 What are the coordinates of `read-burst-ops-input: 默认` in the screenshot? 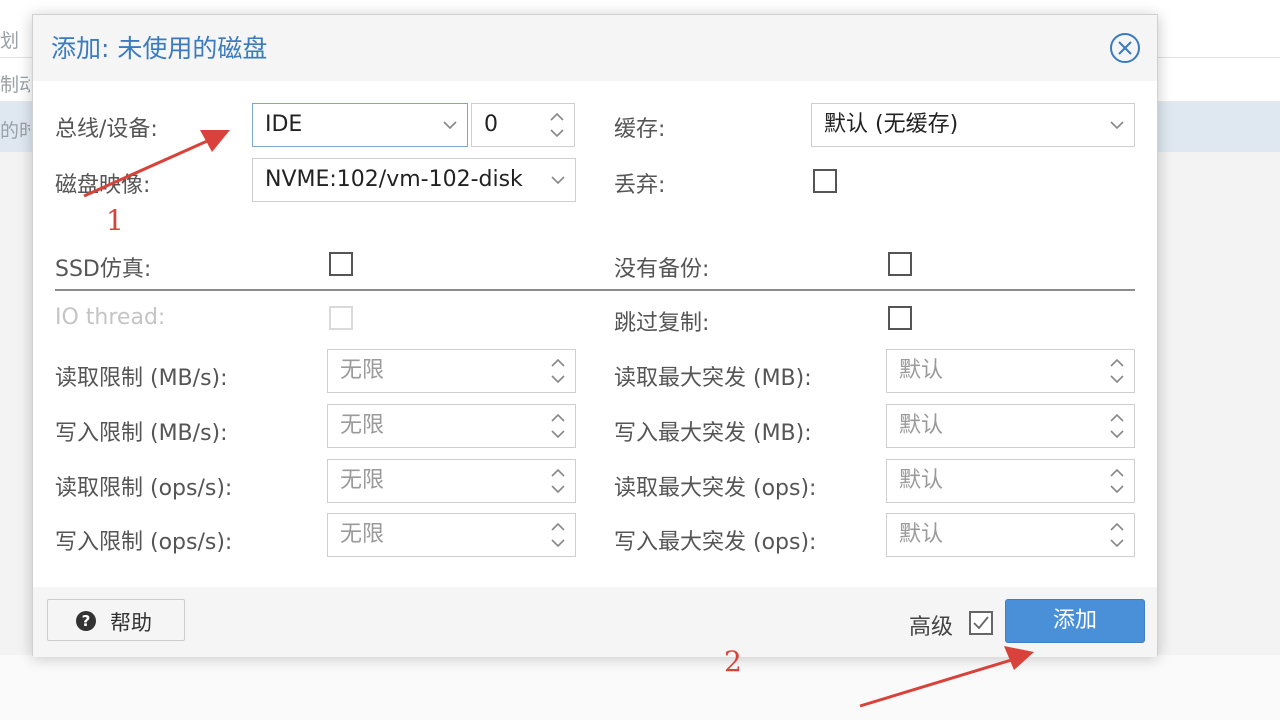 It's located at (1010, 481).